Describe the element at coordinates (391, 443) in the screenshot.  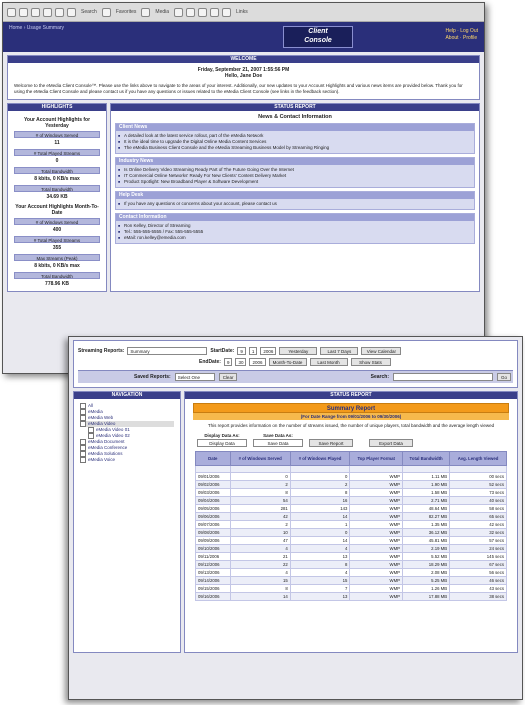
I see `export-data-button: Export Data` at that location.